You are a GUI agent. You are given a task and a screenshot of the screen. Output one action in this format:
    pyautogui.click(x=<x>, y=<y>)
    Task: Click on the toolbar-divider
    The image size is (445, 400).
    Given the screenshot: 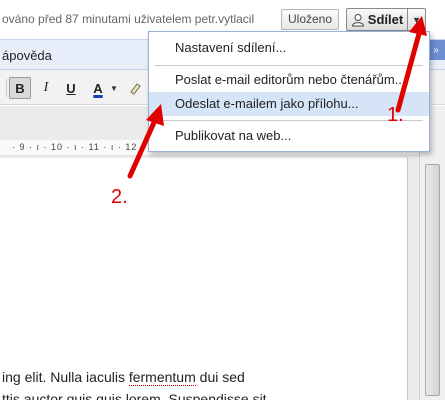 What is the action you would take?
    pyautogui.click(x=6, y=88)
    